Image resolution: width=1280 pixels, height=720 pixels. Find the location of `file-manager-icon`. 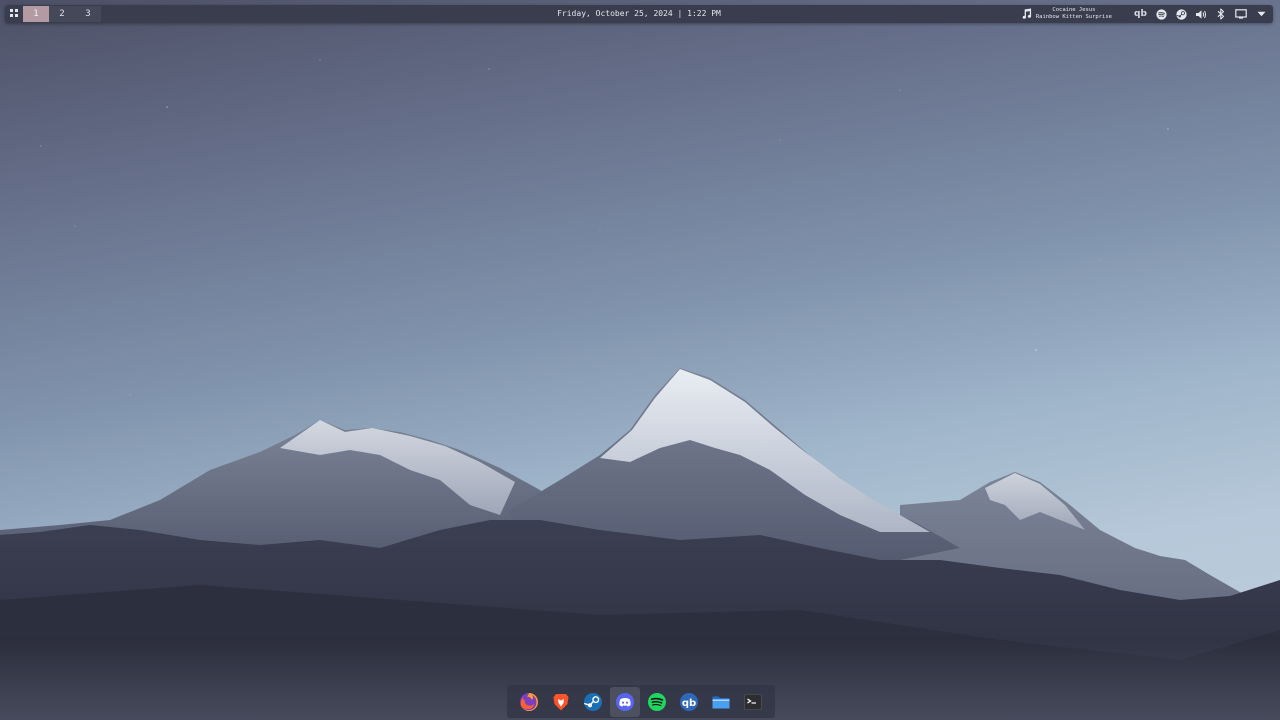

file-manager-icon is located at coordinates (721, 702).